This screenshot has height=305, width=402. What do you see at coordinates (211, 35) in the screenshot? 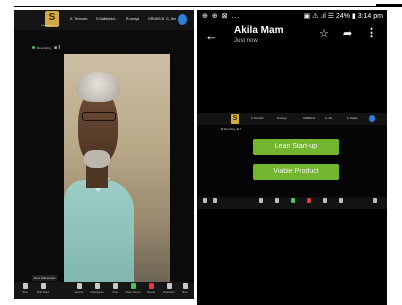
I see `back-arrow-icon: ←` at bounding box center [211, 35].